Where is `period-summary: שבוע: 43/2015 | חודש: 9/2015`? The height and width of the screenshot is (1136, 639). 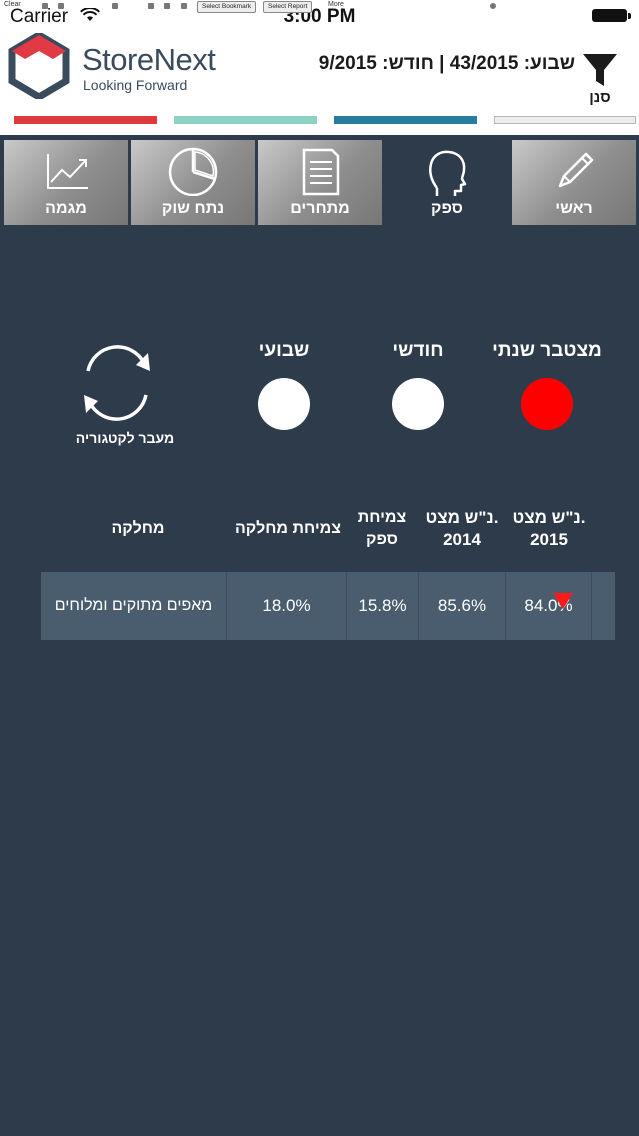 period-summary: שבוע: 43/2015 | חודש: 9/2015 is located at coordinates (446, 63).